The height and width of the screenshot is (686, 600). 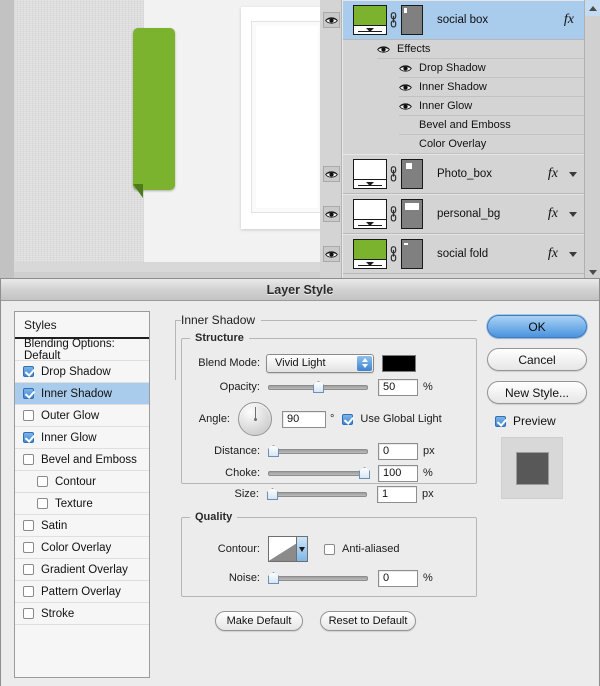 What do you see at coordinates (500, 421) in the screenshot?
I see `preview-checkbox` at bounding box center [500, 421].